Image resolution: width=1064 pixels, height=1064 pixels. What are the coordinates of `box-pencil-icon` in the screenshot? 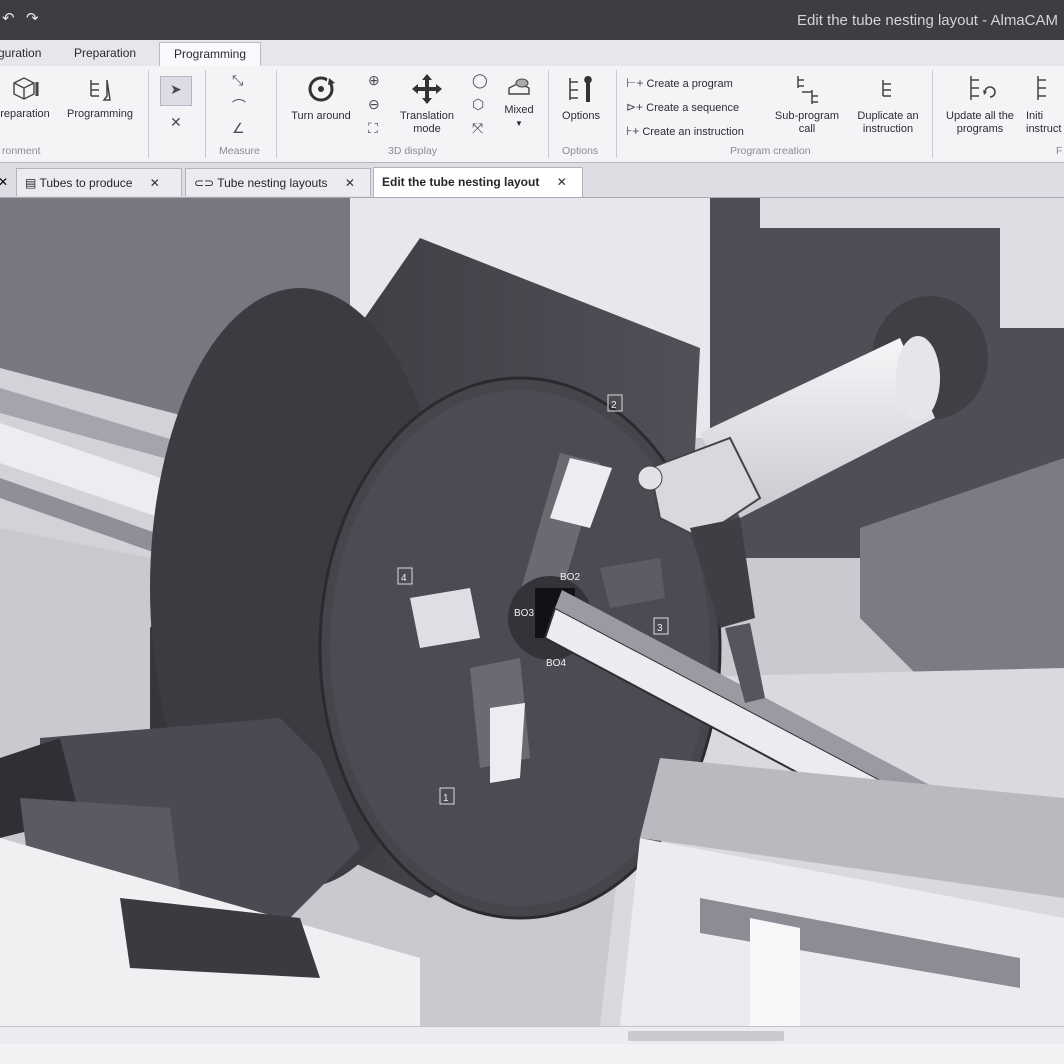 It's located at (26, 88).